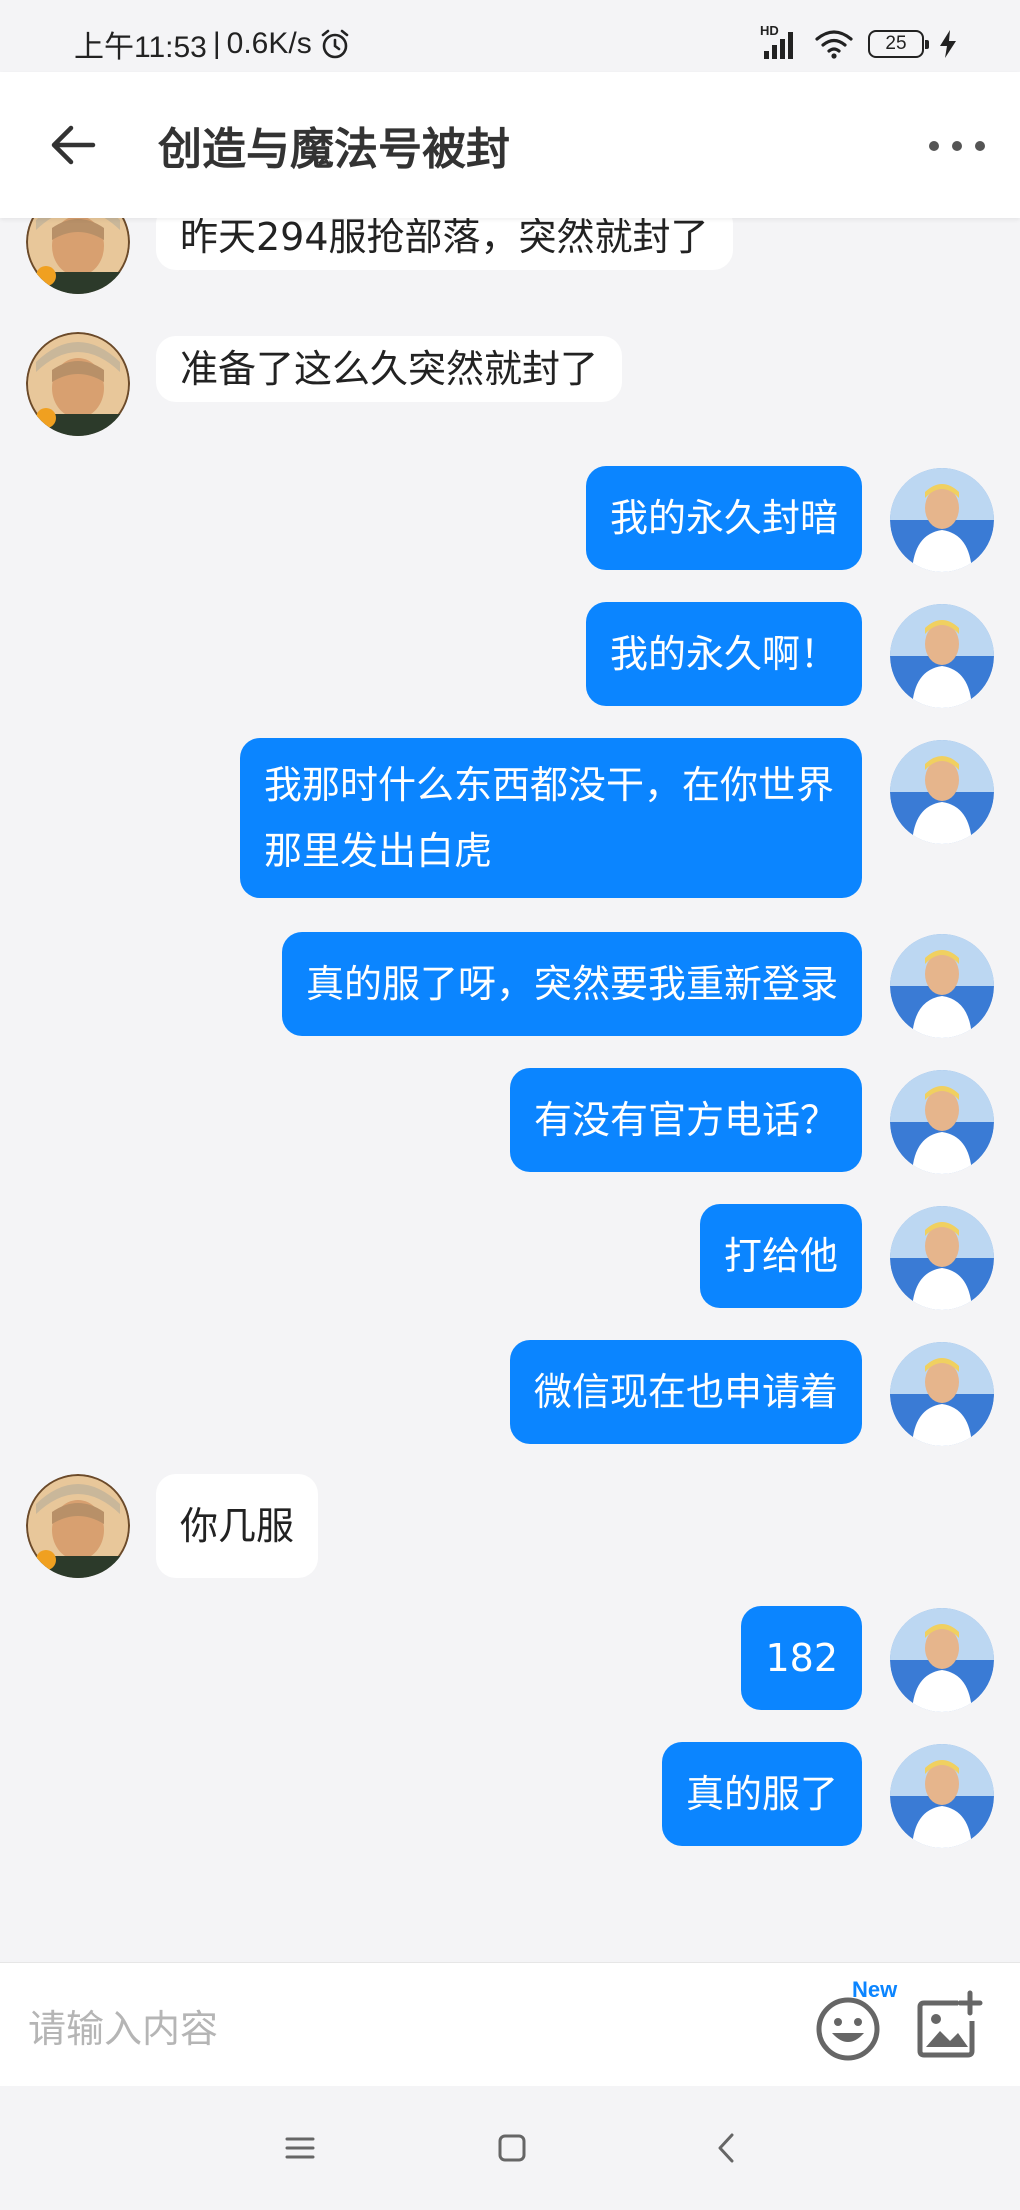 This screenshot has height=2210, width=1020. I want to click on message-bubble: 真的服了, so click(761, 1794).